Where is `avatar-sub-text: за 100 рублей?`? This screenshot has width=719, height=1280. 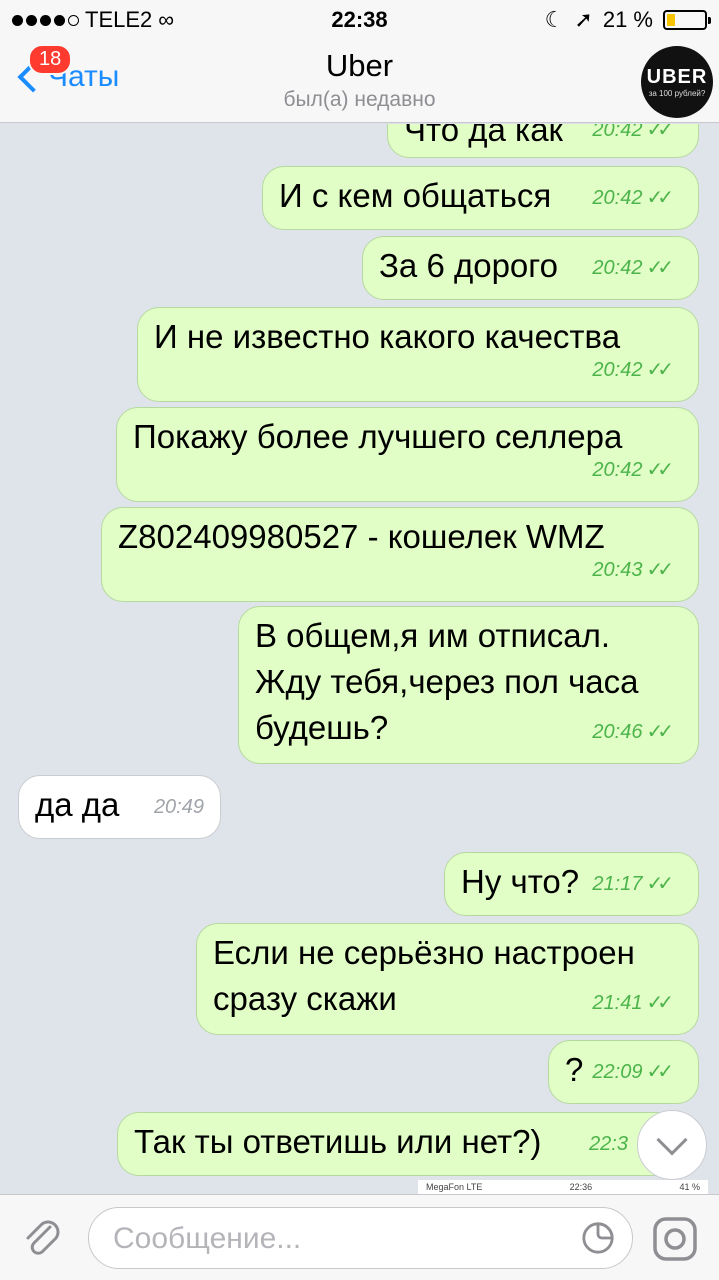 avatar-sub-text: за 100 рублей? is located at coordinates (677, 93).